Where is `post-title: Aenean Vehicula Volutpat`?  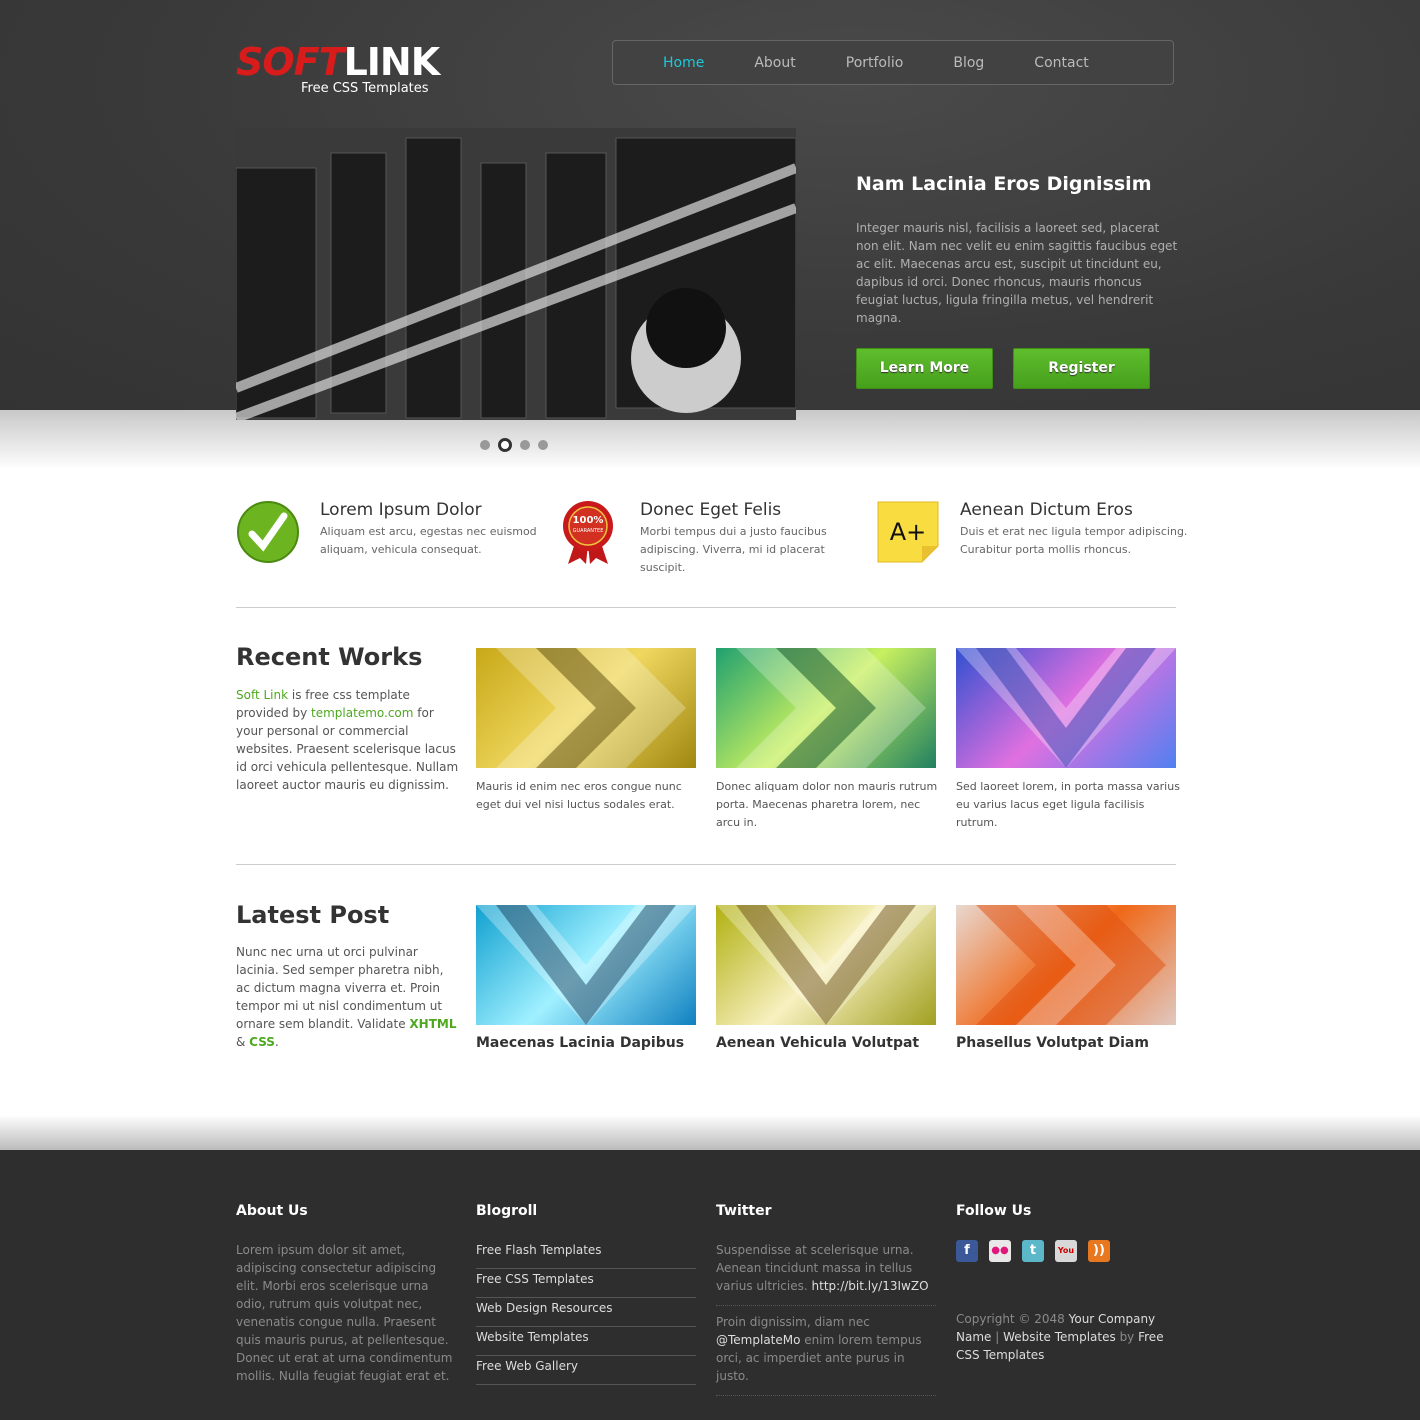
post-title: Aenean Vehicula Volutpat is located at coordinates (817, 1043).